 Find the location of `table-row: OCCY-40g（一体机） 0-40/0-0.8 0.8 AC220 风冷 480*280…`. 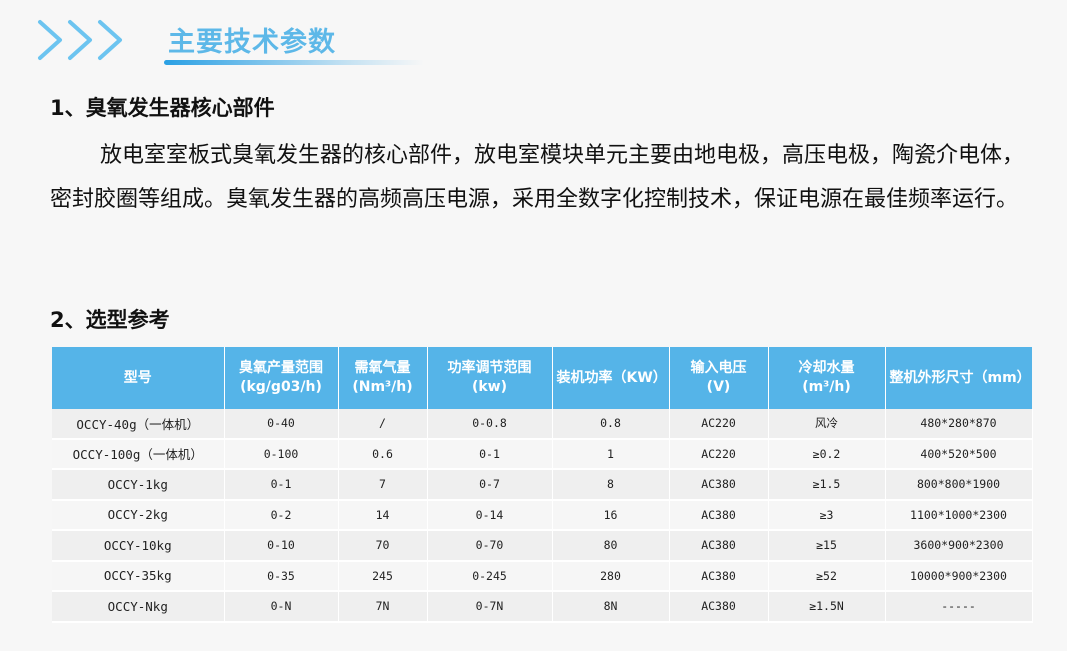

table-row: OCCY-40g（一体机） 0-40/0-0.8 0.8 AC220 风冷 480*280… is located at coordinates (542, 424).